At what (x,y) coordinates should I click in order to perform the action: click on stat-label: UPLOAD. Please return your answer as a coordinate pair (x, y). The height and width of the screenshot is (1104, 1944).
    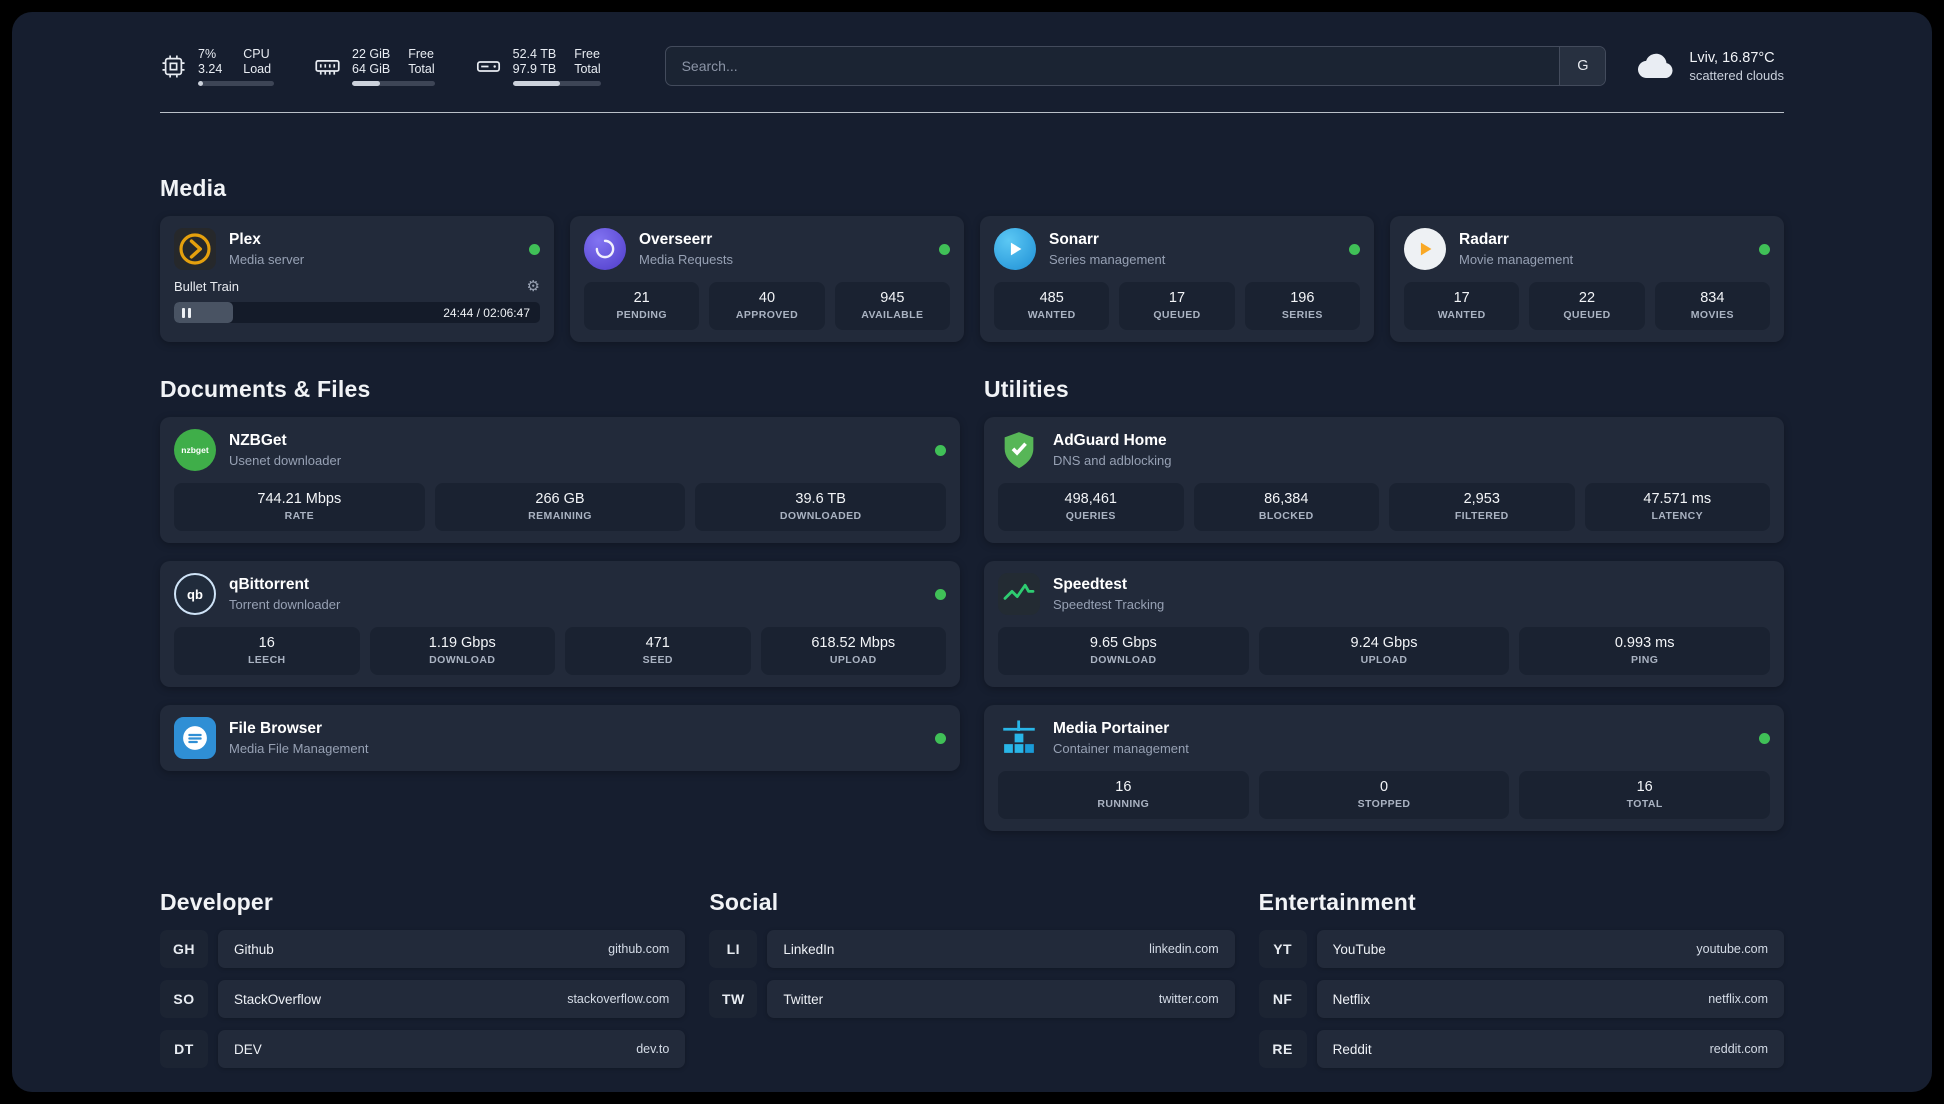
    Looking at the image, I should click on (853, 660).